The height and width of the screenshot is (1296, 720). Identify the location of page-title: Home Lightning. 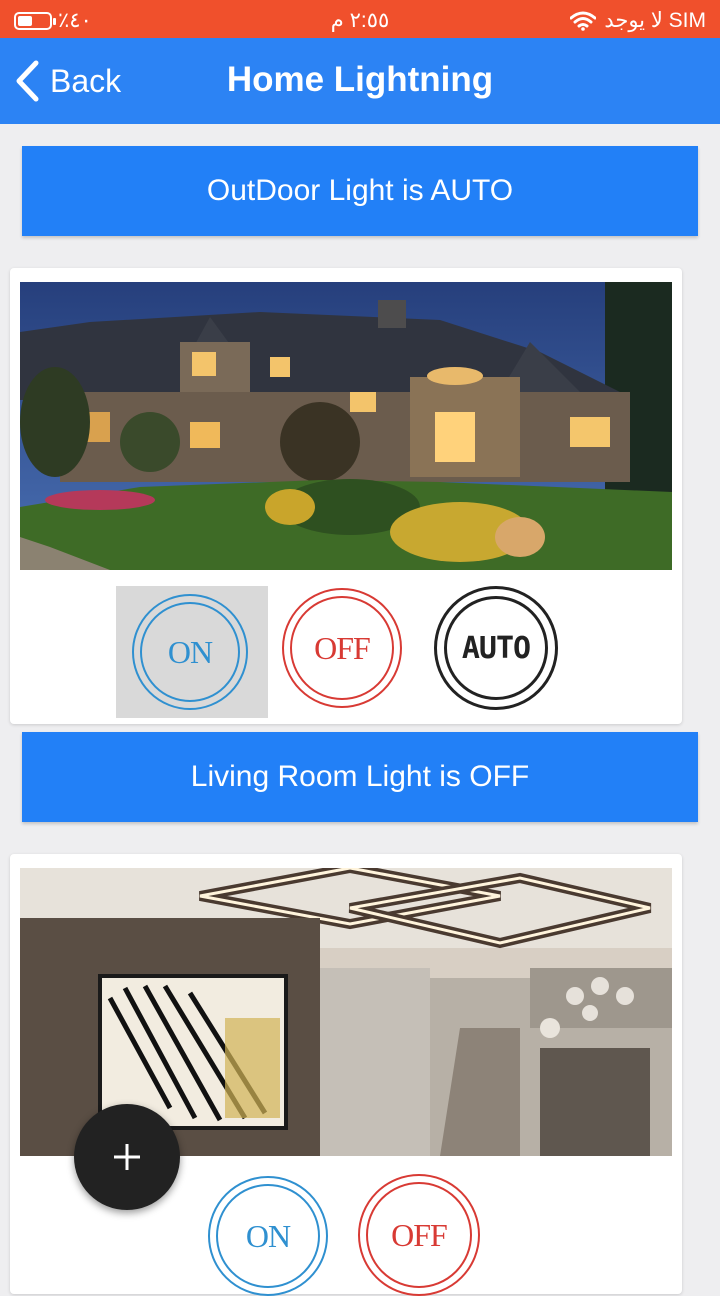
(360, 79).